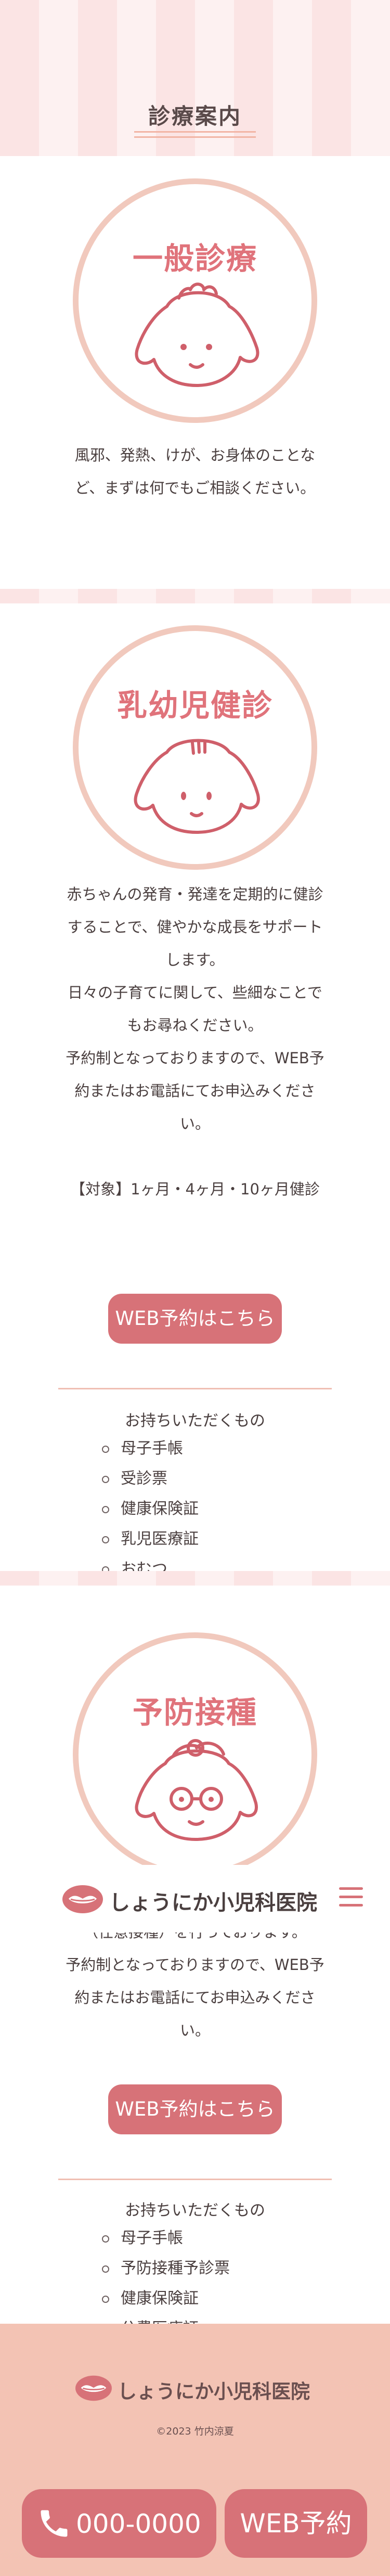  I want to click on hamburger-menu-icon, so click(351, 1898).